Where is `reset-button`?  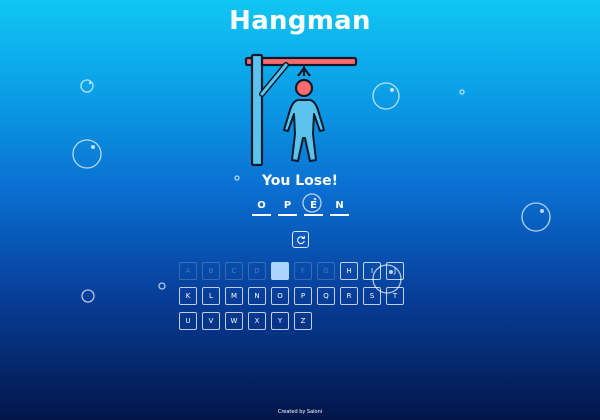 reset-button is located at coordinates (300, 239).